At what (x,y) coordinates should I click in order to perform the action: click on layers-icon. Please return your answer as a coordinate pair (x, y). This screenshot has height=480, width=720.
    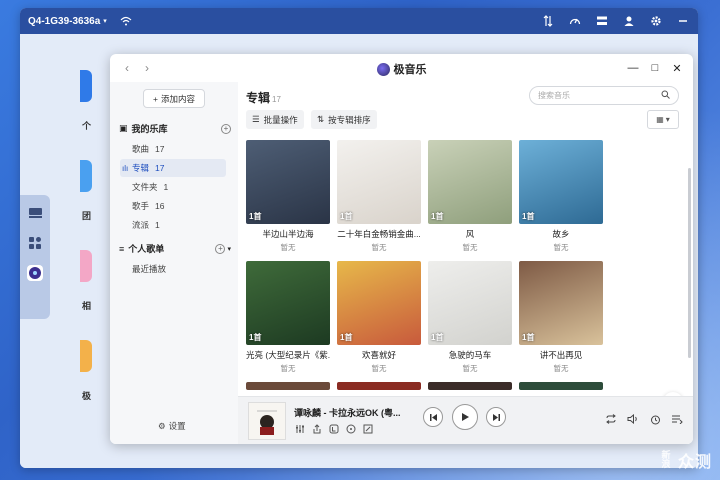
    Looking at the image, I should click on (602, 21).